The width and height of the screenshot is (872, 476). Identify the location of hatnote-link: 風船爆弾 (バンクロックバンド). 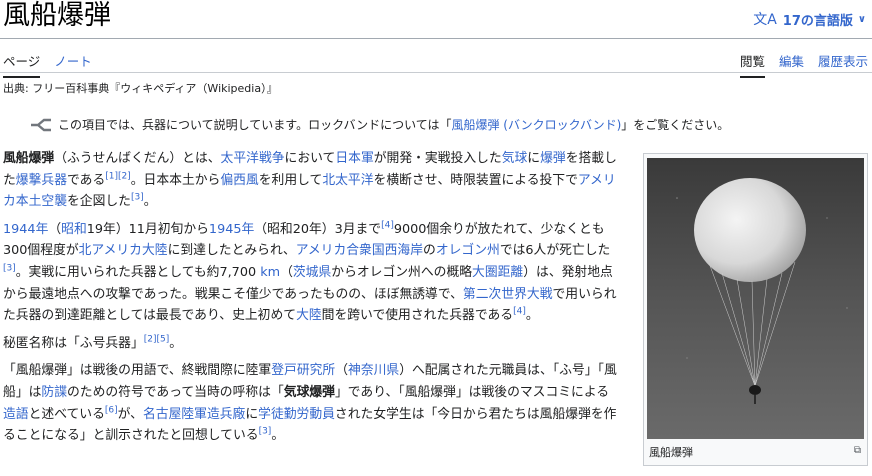
(536, 124).